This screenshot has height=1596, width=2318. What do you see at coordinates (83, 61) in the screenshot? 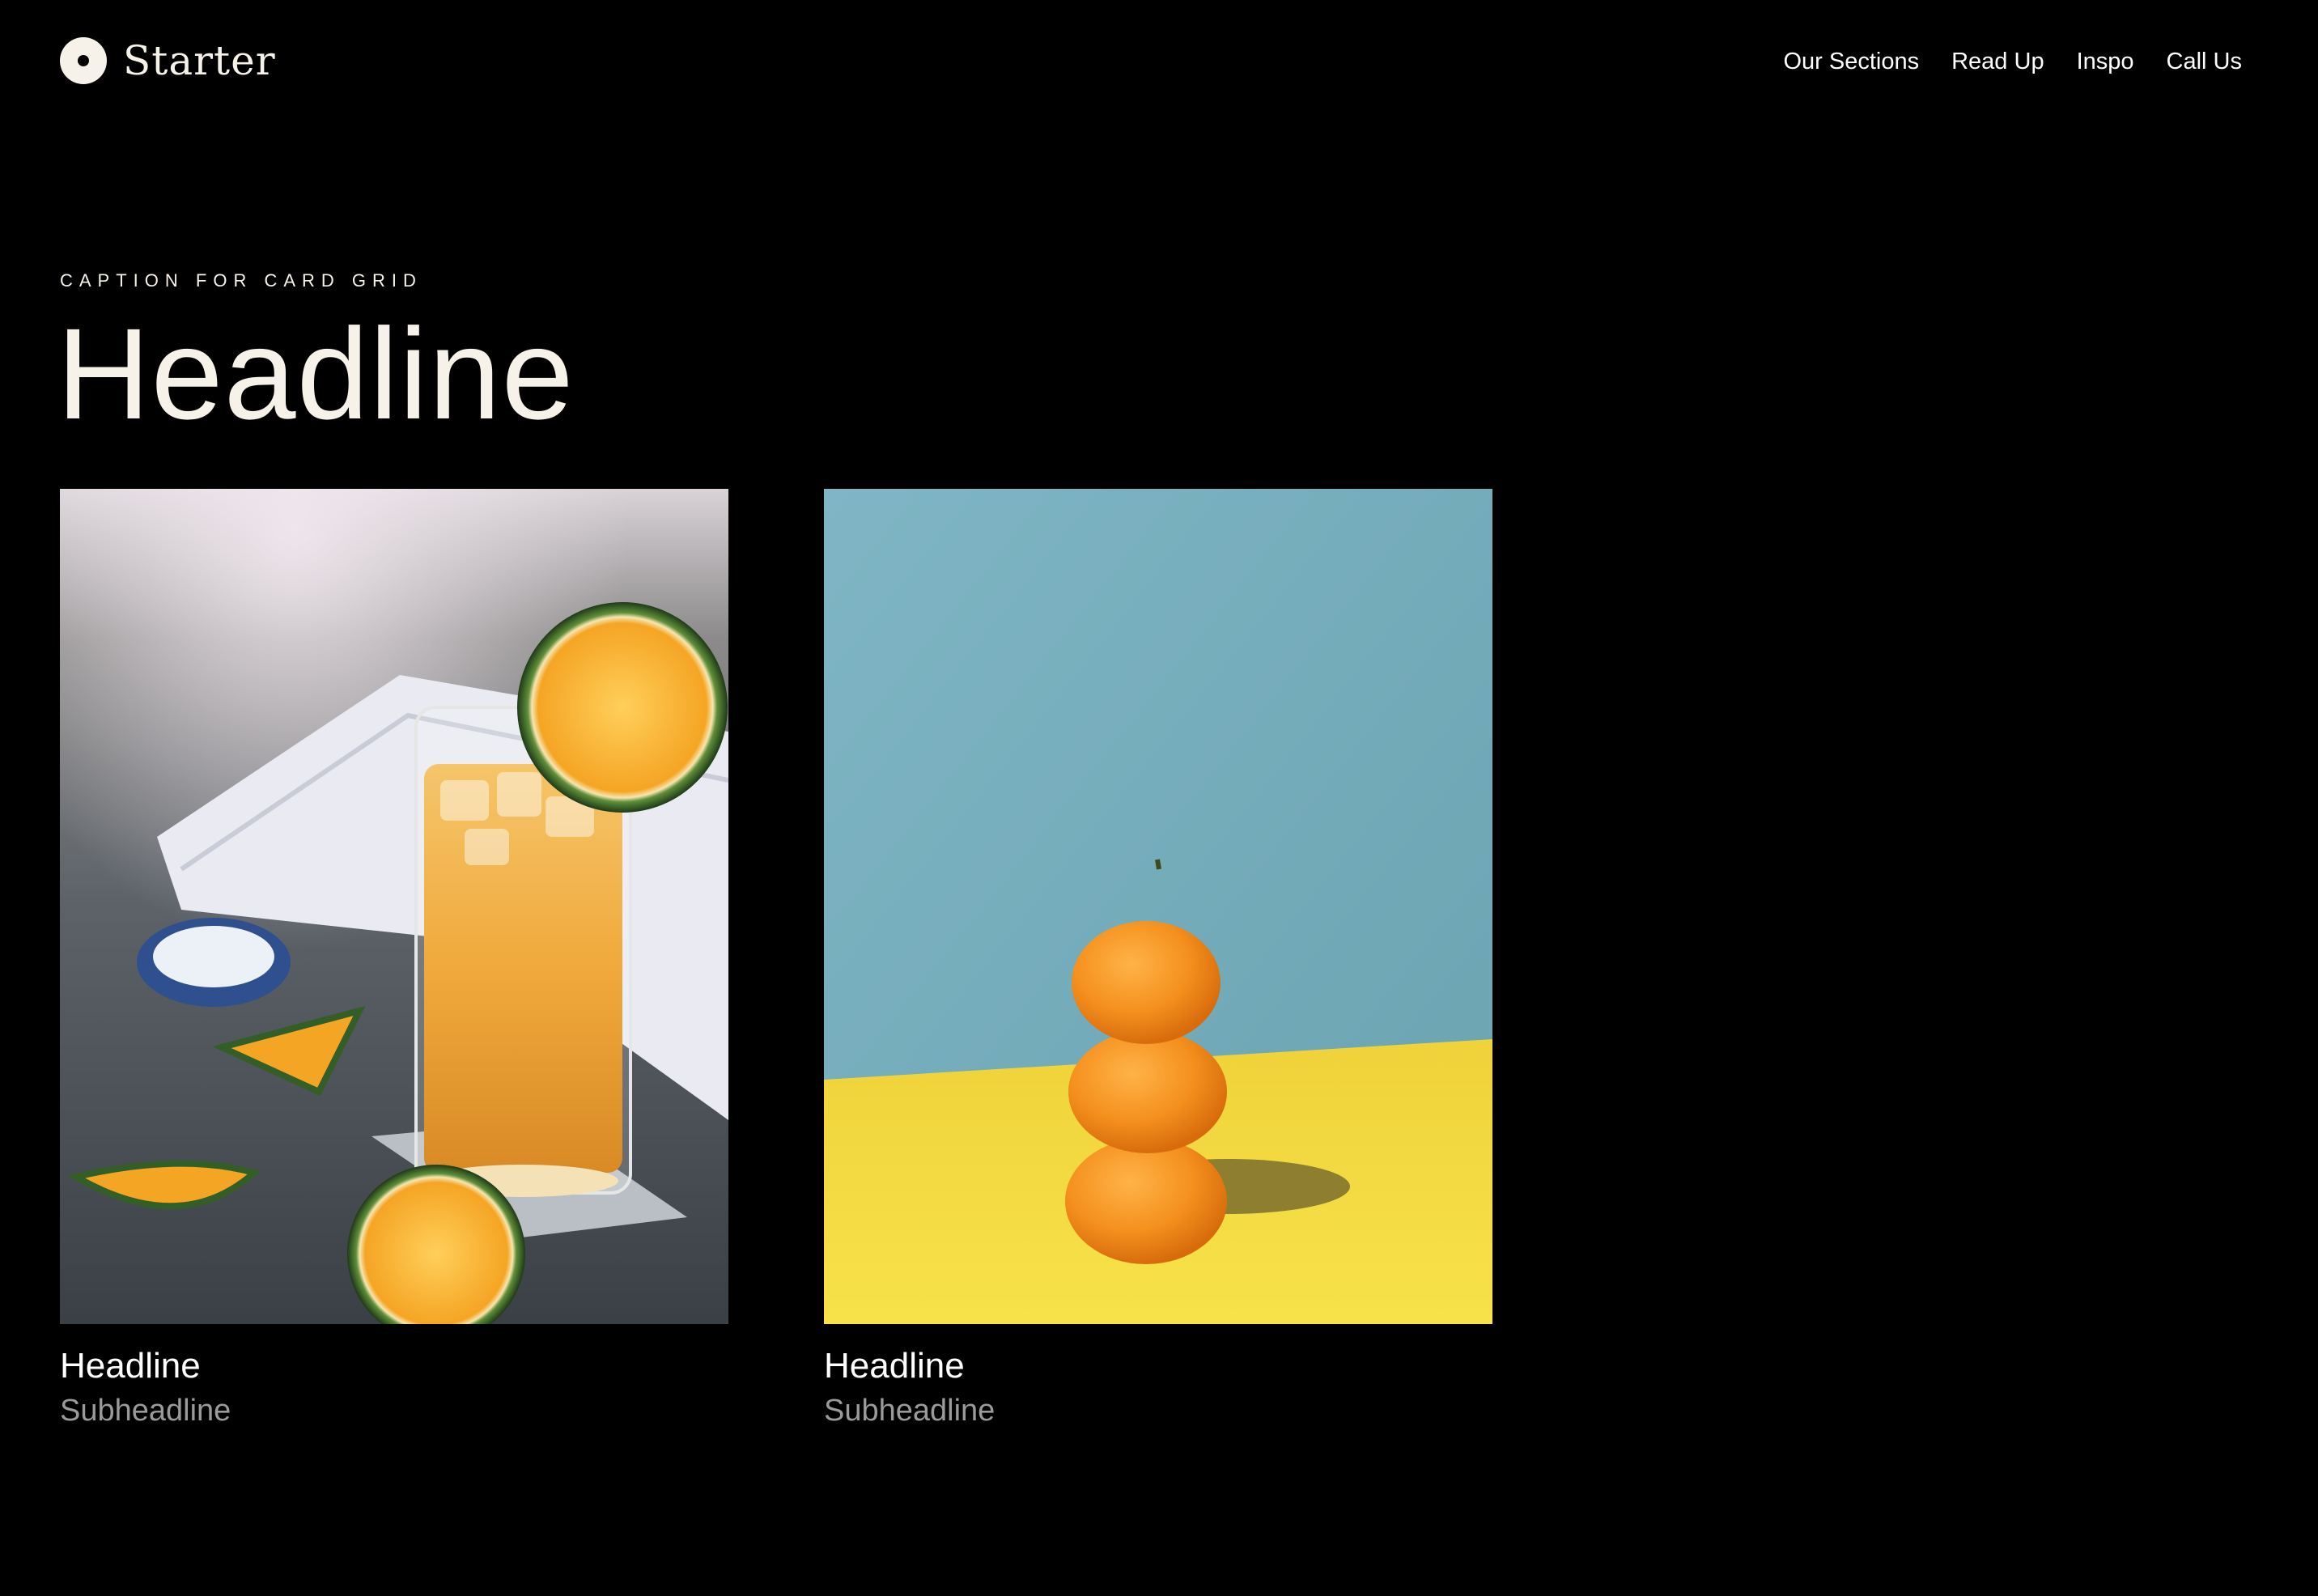
I see `circle-dot-icon` at bounding box center [83, 61].